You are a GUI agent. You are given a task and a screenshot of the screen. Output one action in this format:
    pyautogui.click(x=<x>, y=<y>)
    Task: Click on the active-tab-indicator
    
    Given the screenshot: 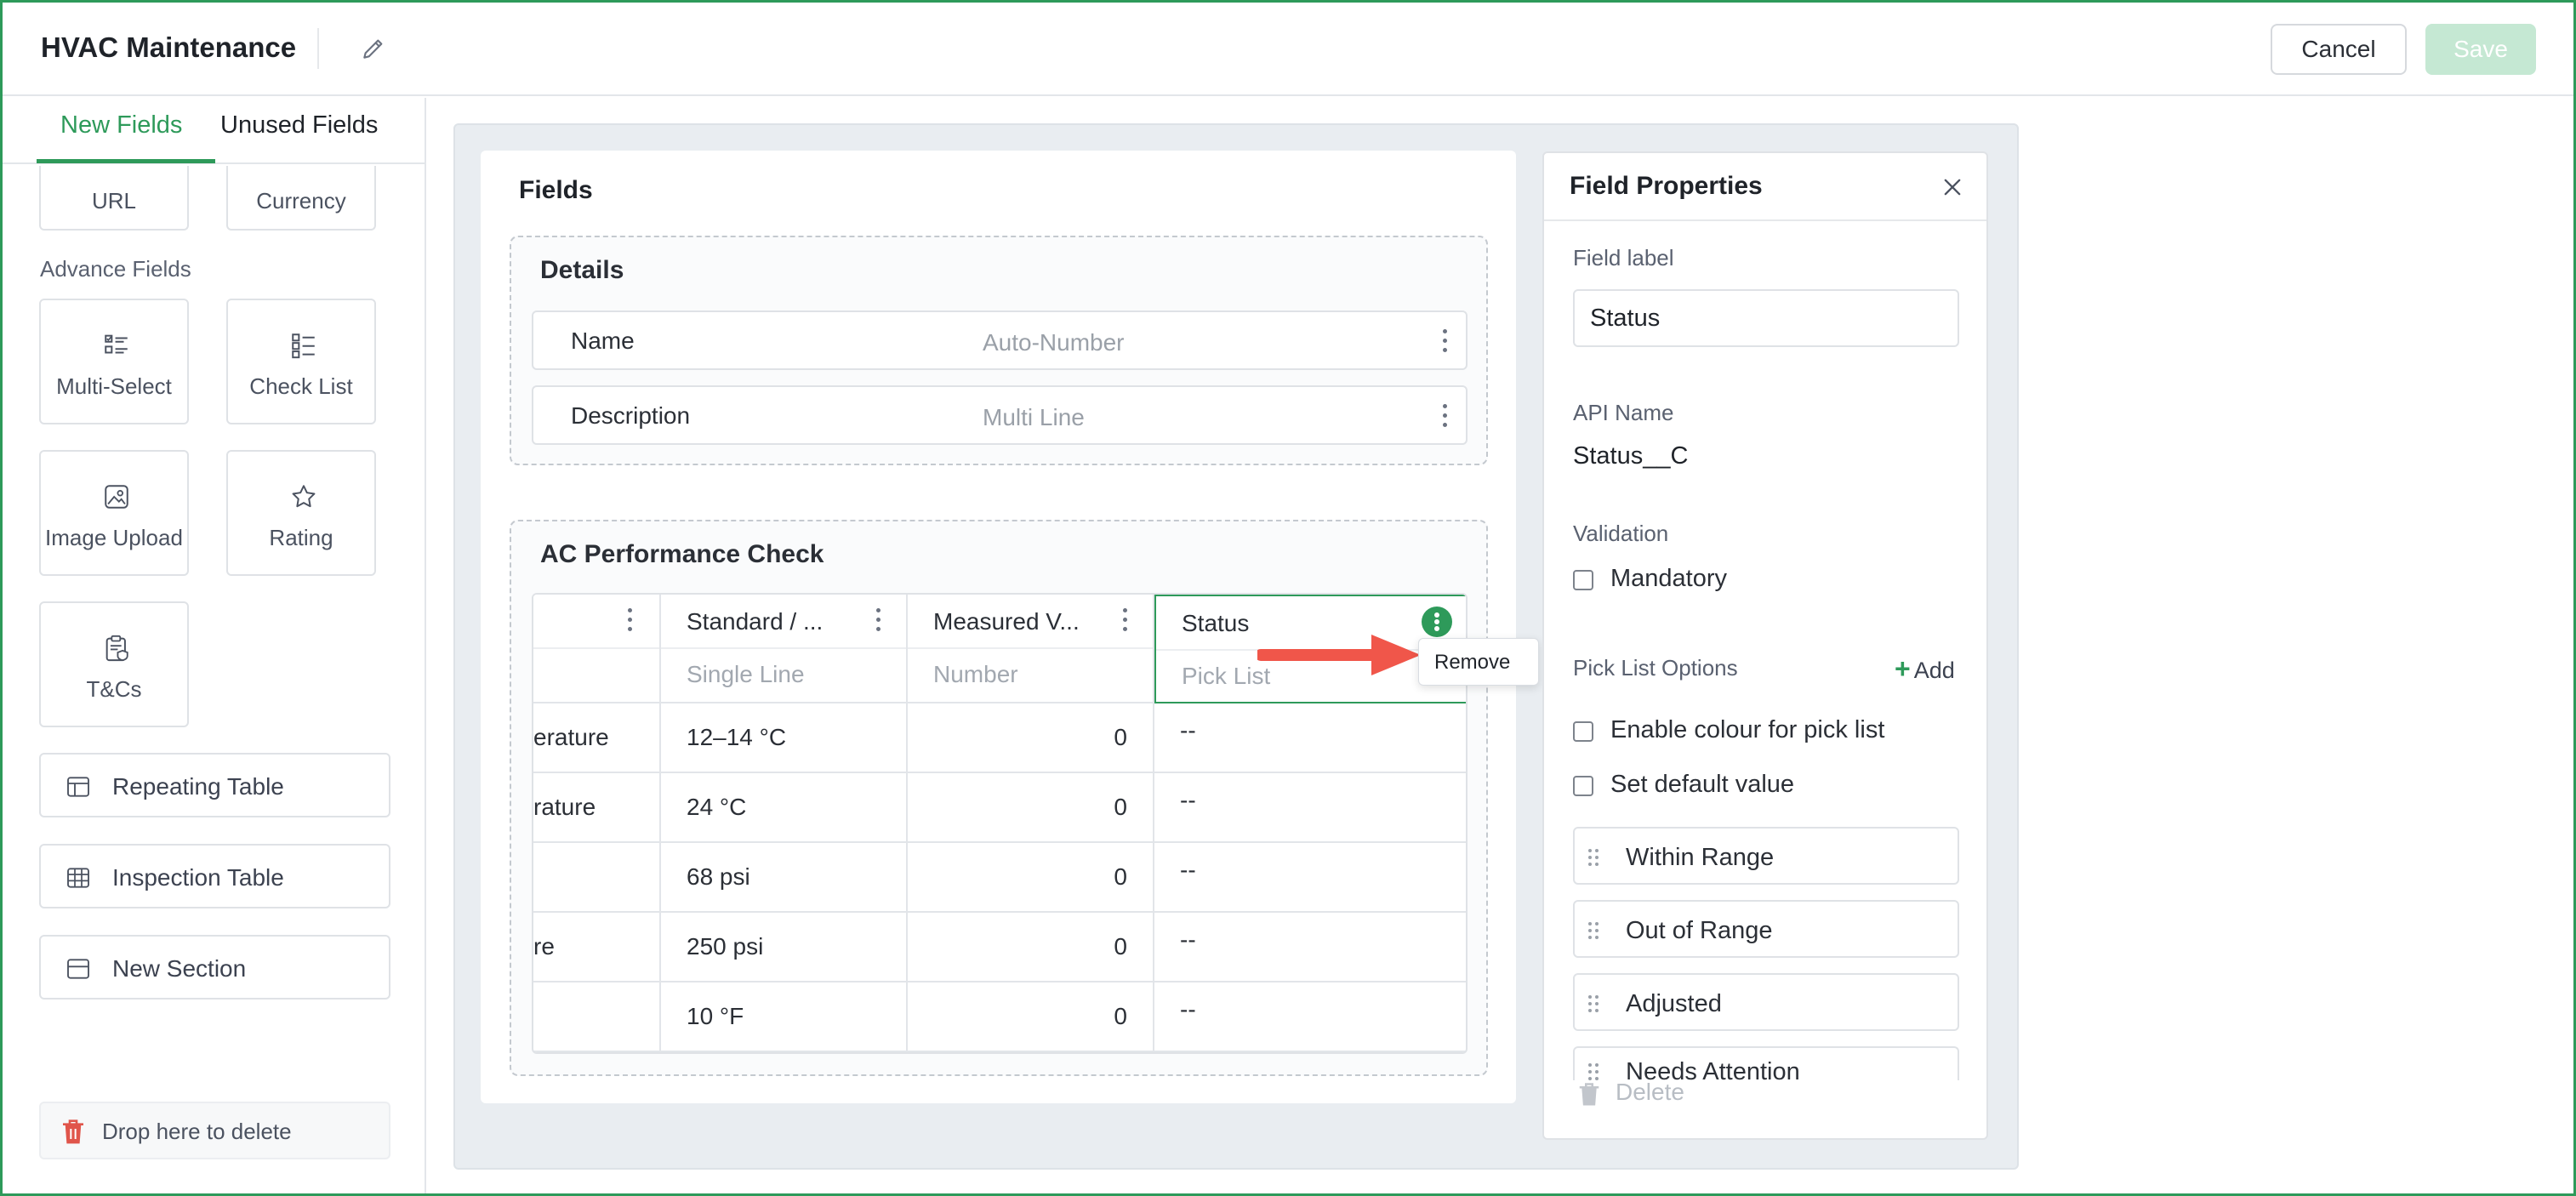 What is the action you would take?
    pyautogui.click(x=126, y=161)
    